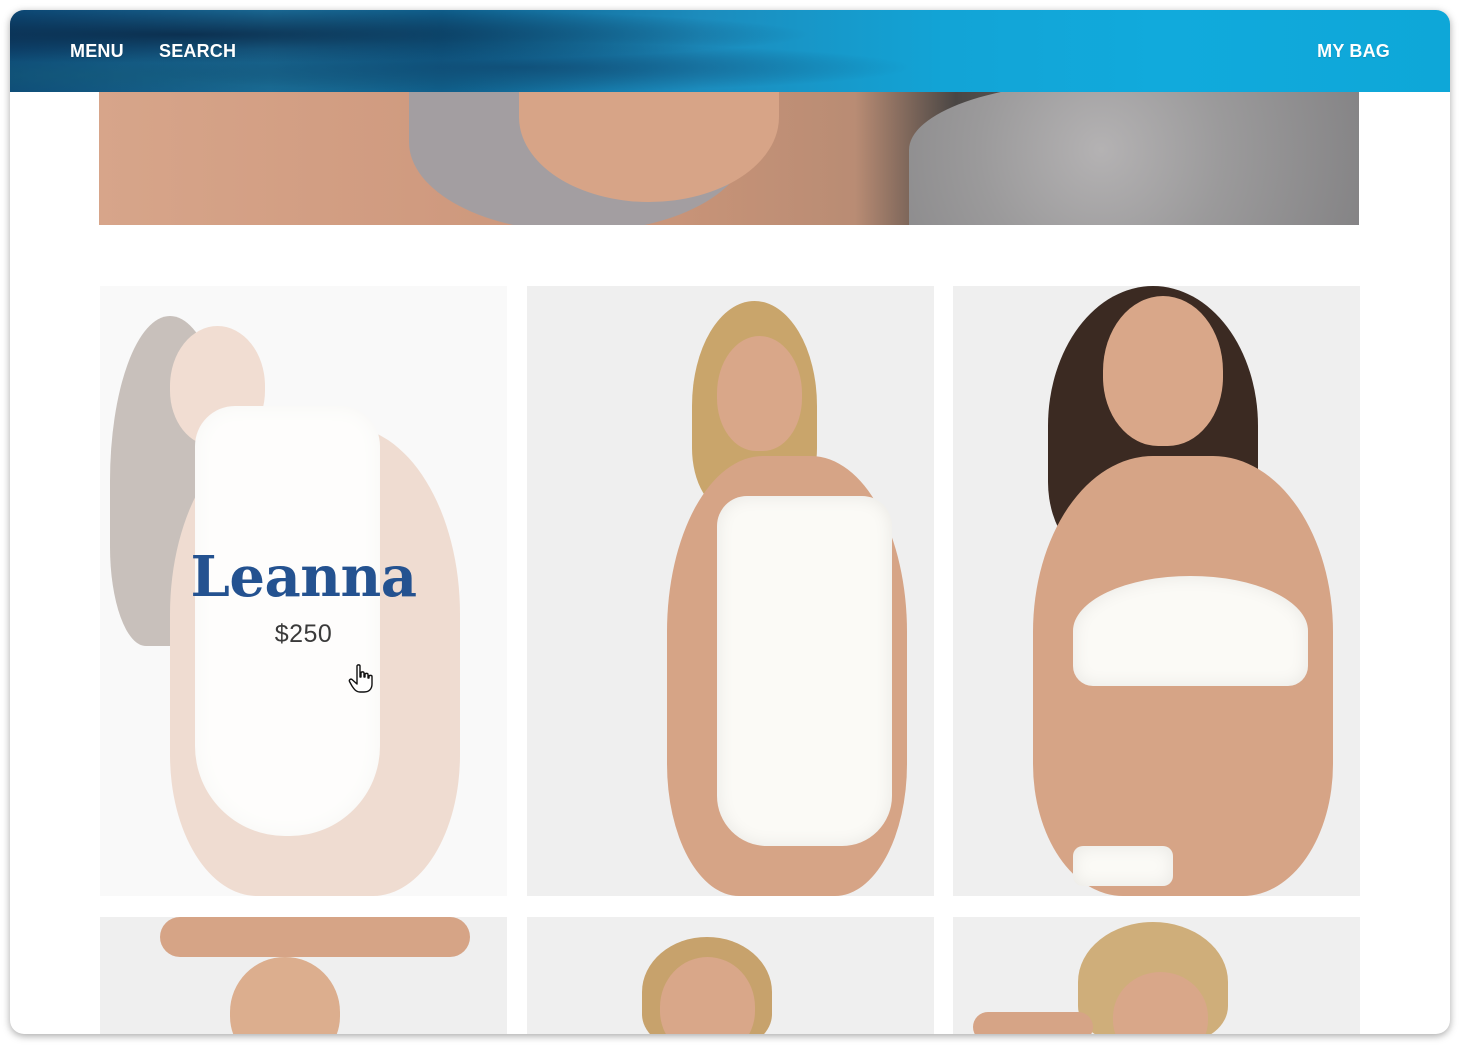 The height and width of the screenshot is (1054, 1470). Describe the element at coordinates (1353, 51) in the screenshot. I see `my-bag-link: MY BAG` at that location.